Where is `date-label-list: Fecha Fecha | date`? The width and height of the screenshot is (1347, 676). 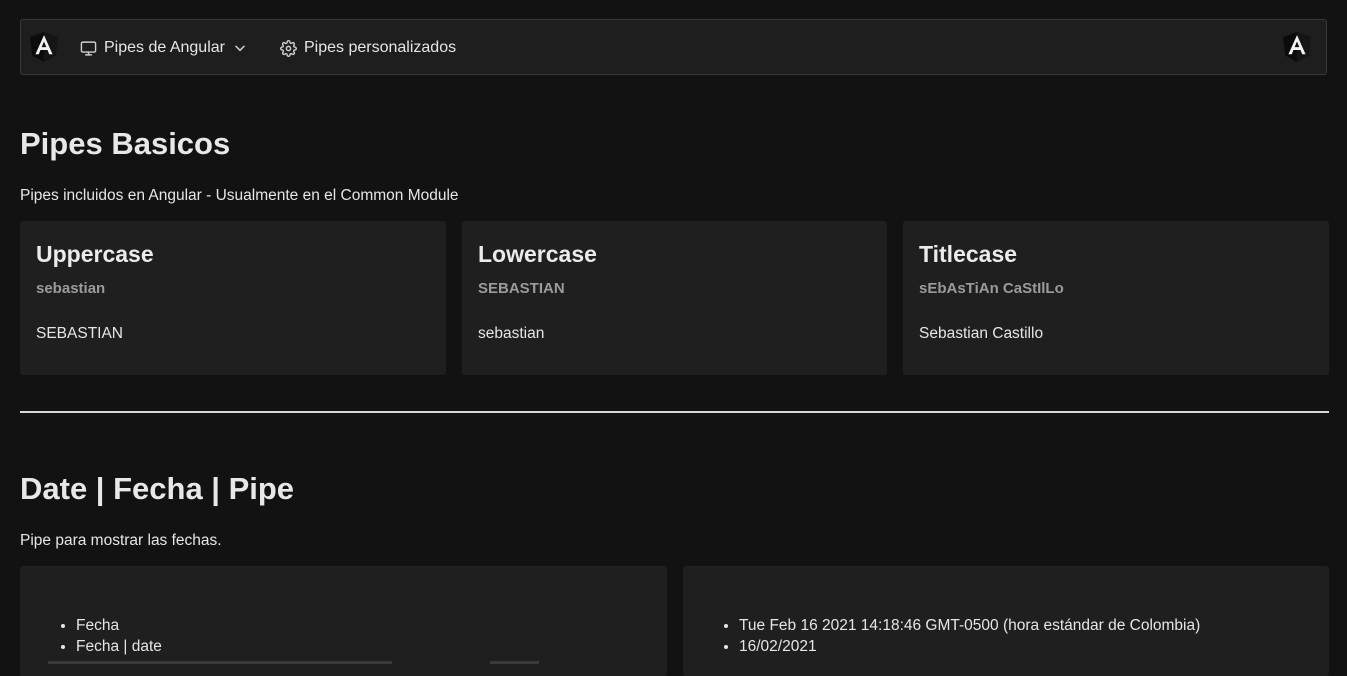
date-label-list: Fecha Fecha | date is located at coordinates (91, 636).